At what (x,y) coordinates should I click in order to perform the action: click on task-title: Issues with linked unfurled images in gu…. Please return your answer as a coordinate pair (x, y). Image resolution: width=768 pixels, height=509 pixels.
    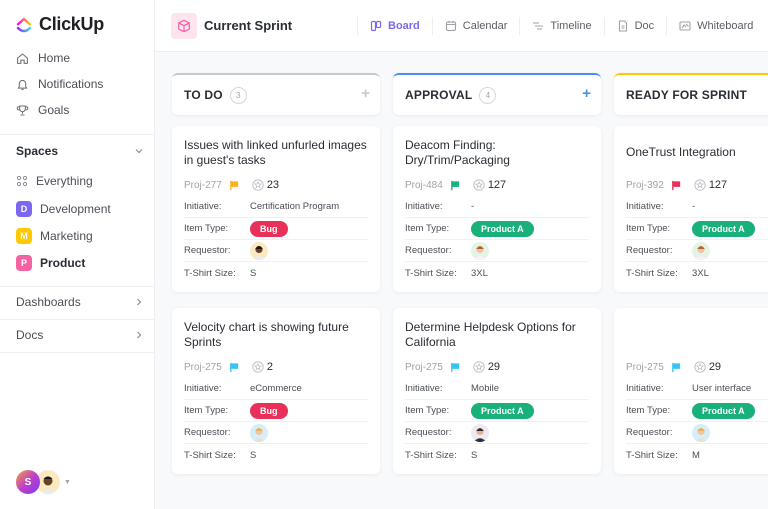
    Looking at the image, I should click on (276, 153).